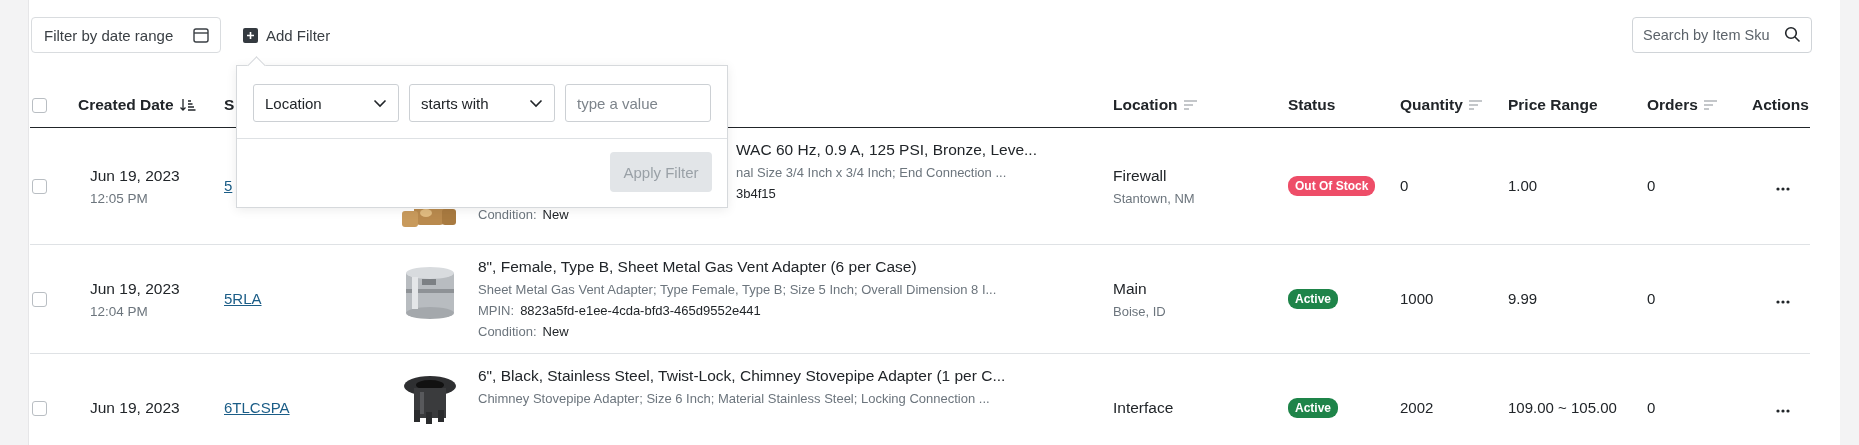 This screenshot has height=445, width=1859. Describe the element at coordinates (1417, 298) in the screenshot. I see `quantity-text: 1000` at that location.